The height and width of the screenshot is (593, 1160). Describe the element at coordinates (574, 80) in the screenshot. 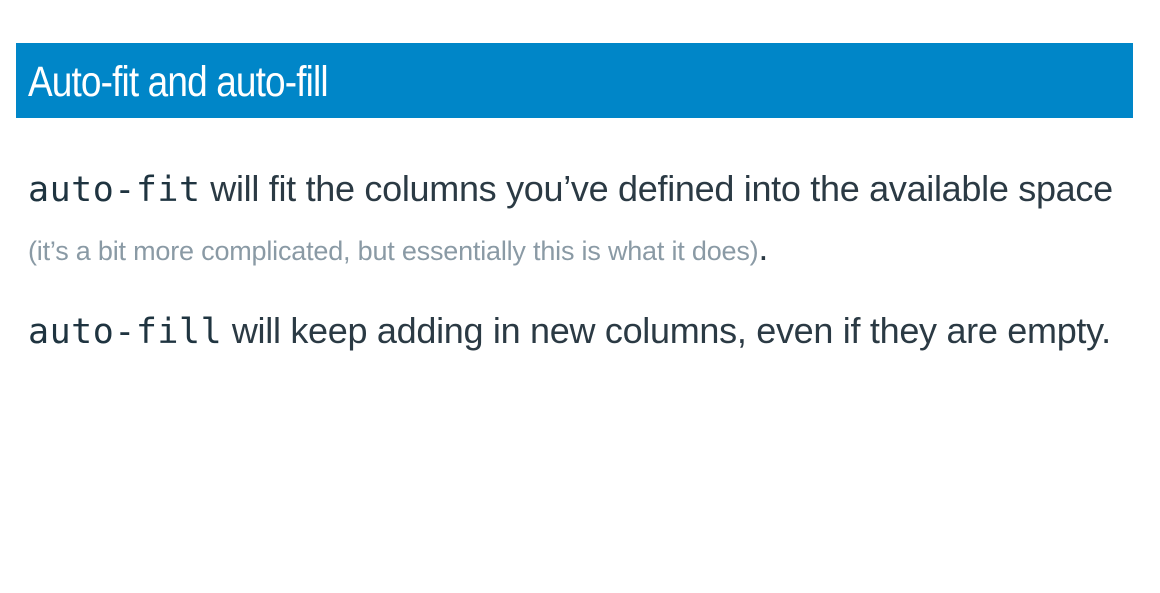

I see `slide-title-bar: Auto-fit and auto-fill` at that location.